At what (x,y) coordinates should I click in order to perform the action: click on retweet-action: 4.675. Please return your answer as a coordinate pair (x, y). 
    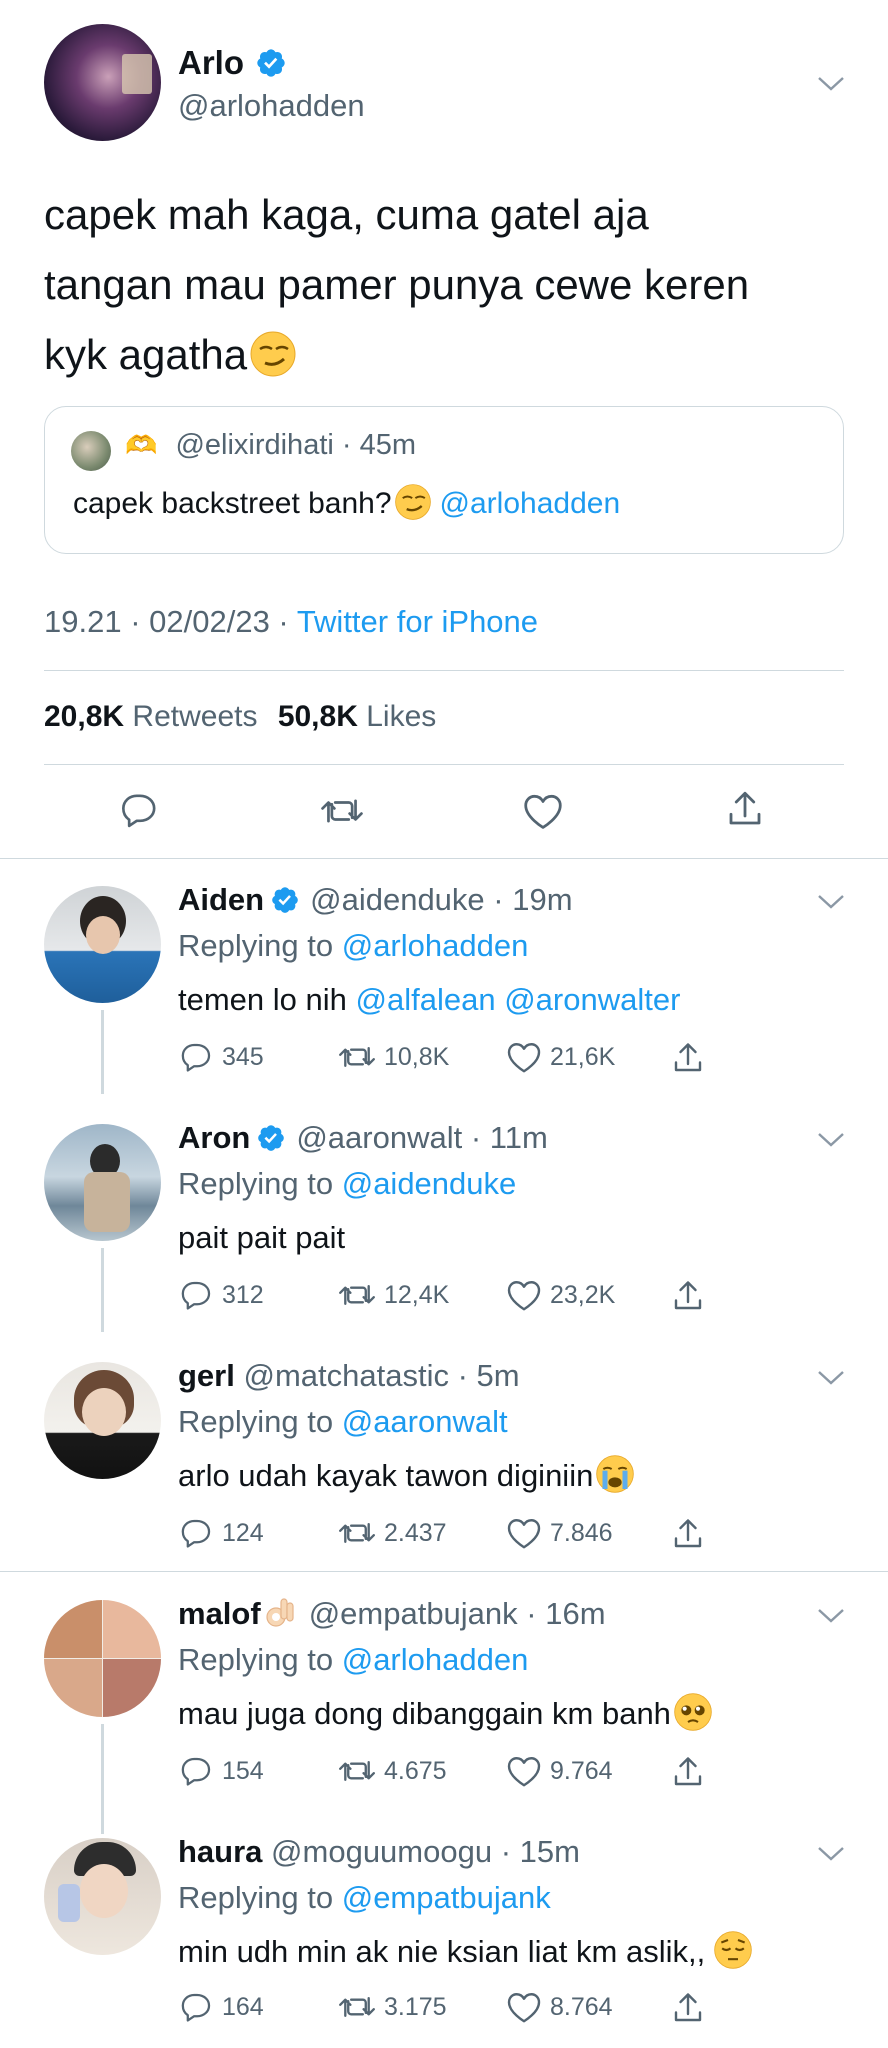
    Looking at the image, I should click on (392, 1771).